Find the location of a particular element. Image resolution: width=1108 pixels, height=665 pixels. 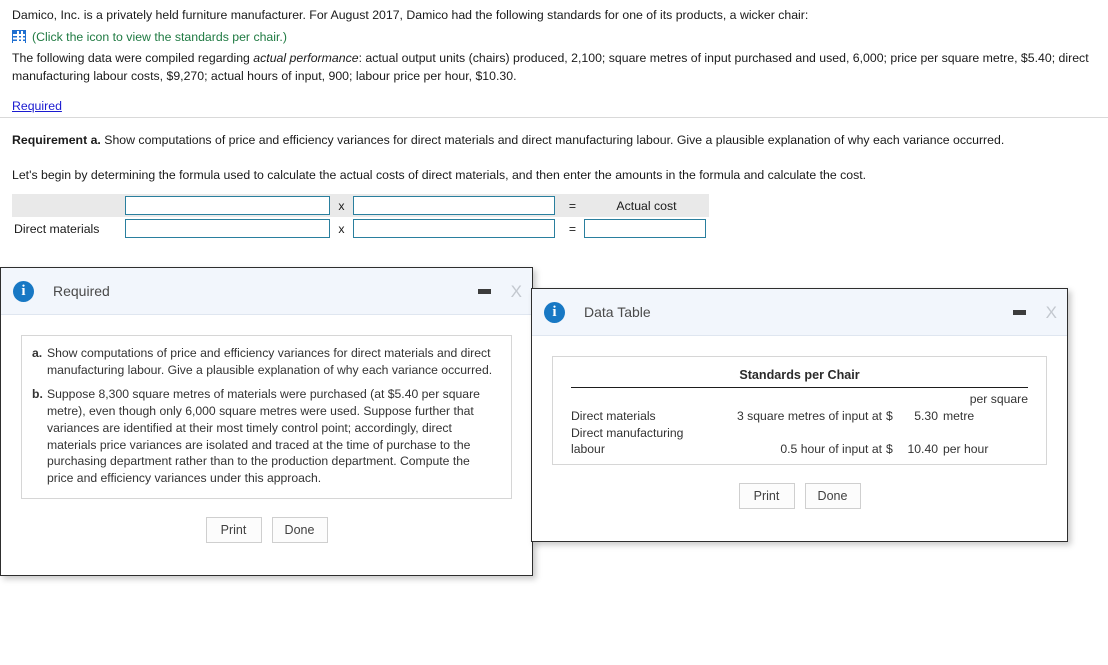

data-table-dialog-header: i Data Table X is located at coordinates (799, 312).